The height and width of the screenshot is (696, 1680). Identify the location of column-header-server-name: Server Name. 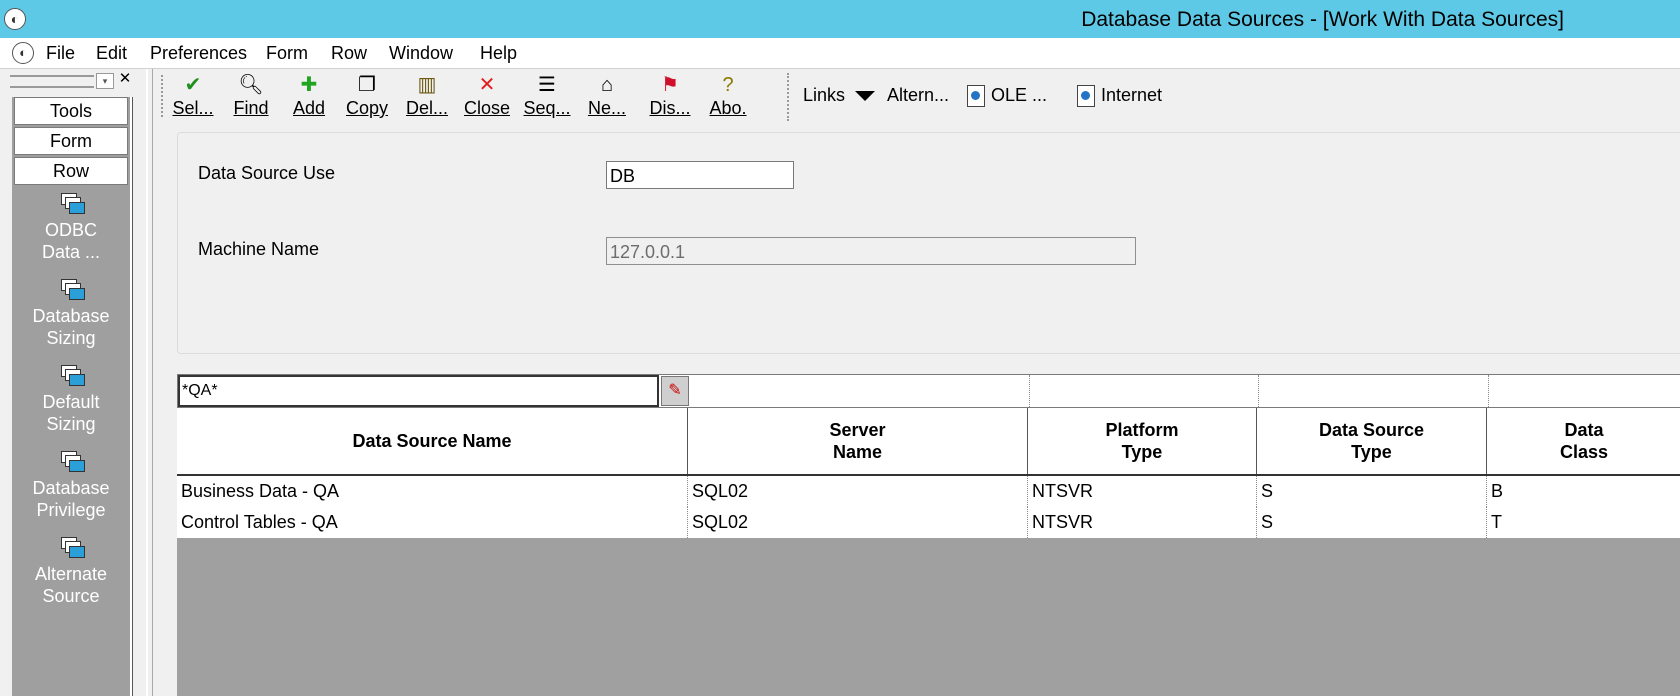
(858, 441).